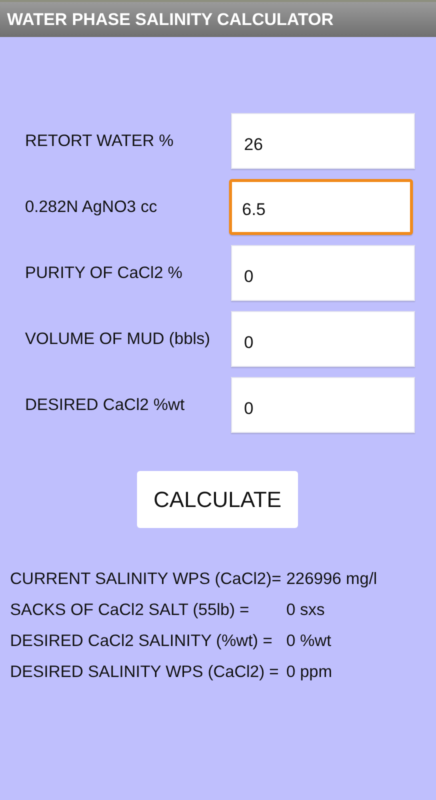  Describe the element at coordinates (104, 273) in the screenshot. I see `field-label: PURITY OF CaCl2 %` at that location.